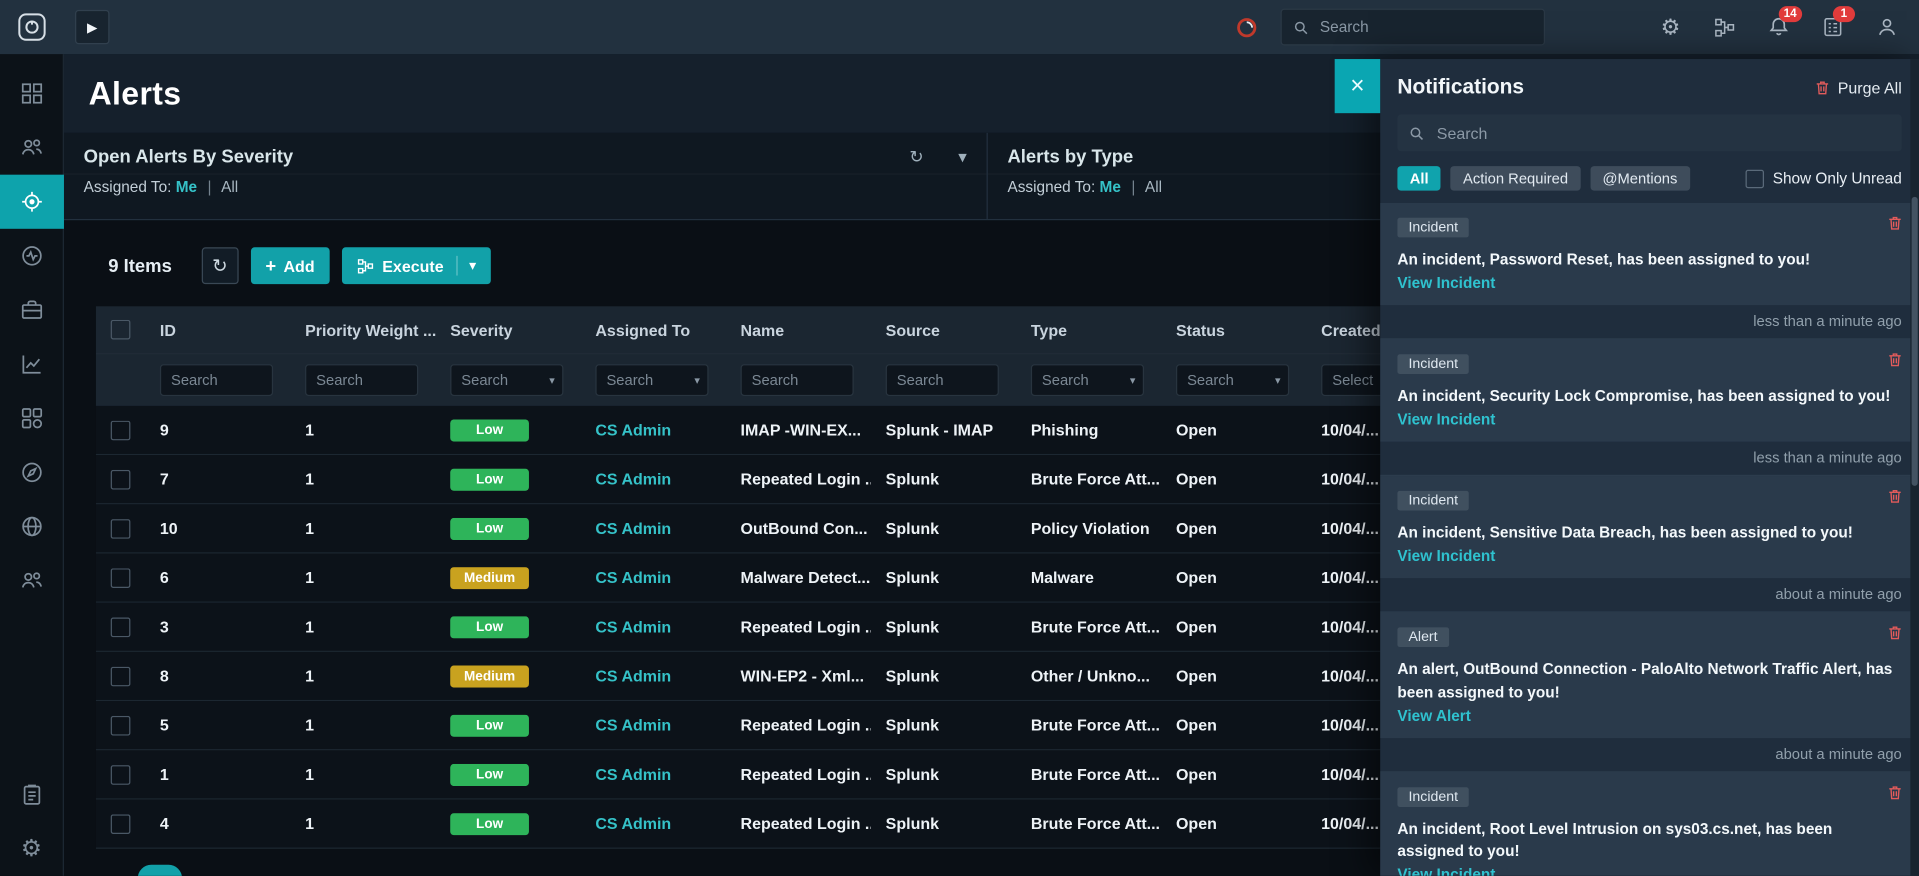 This screenshot has height=876, width=1919. Describe the element at coordinates (1838, 23) in the screenshot. I see `tasks-icon: 1` at that location.